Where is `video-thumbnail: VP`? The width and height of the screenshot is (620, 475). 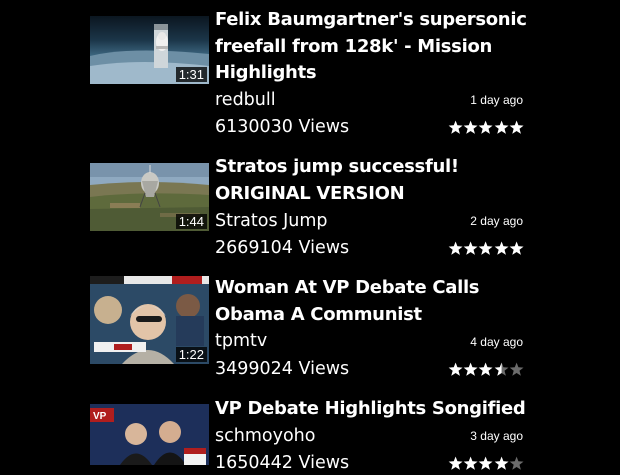
video-thumbnail: VP is located at coordinates (149, 434).